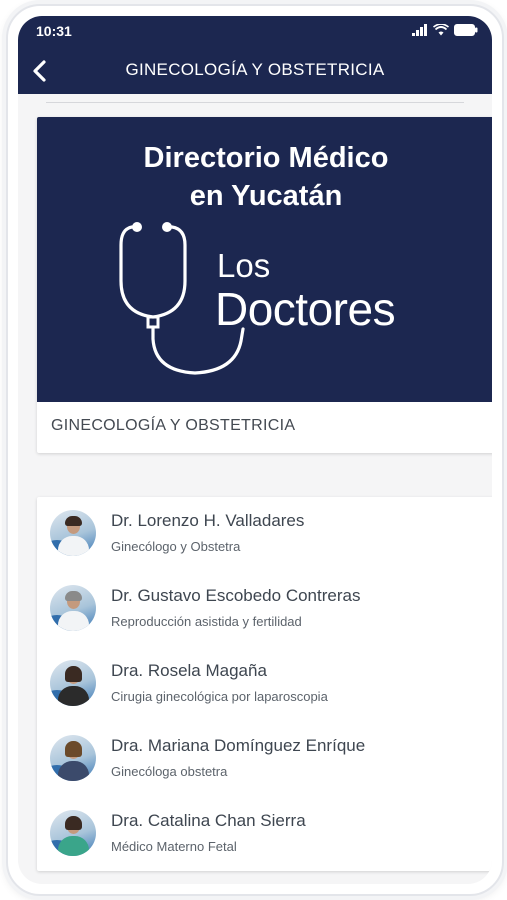  I want to click on doctor-specialty: Ginecóloga obstetra, so click(169, 771).